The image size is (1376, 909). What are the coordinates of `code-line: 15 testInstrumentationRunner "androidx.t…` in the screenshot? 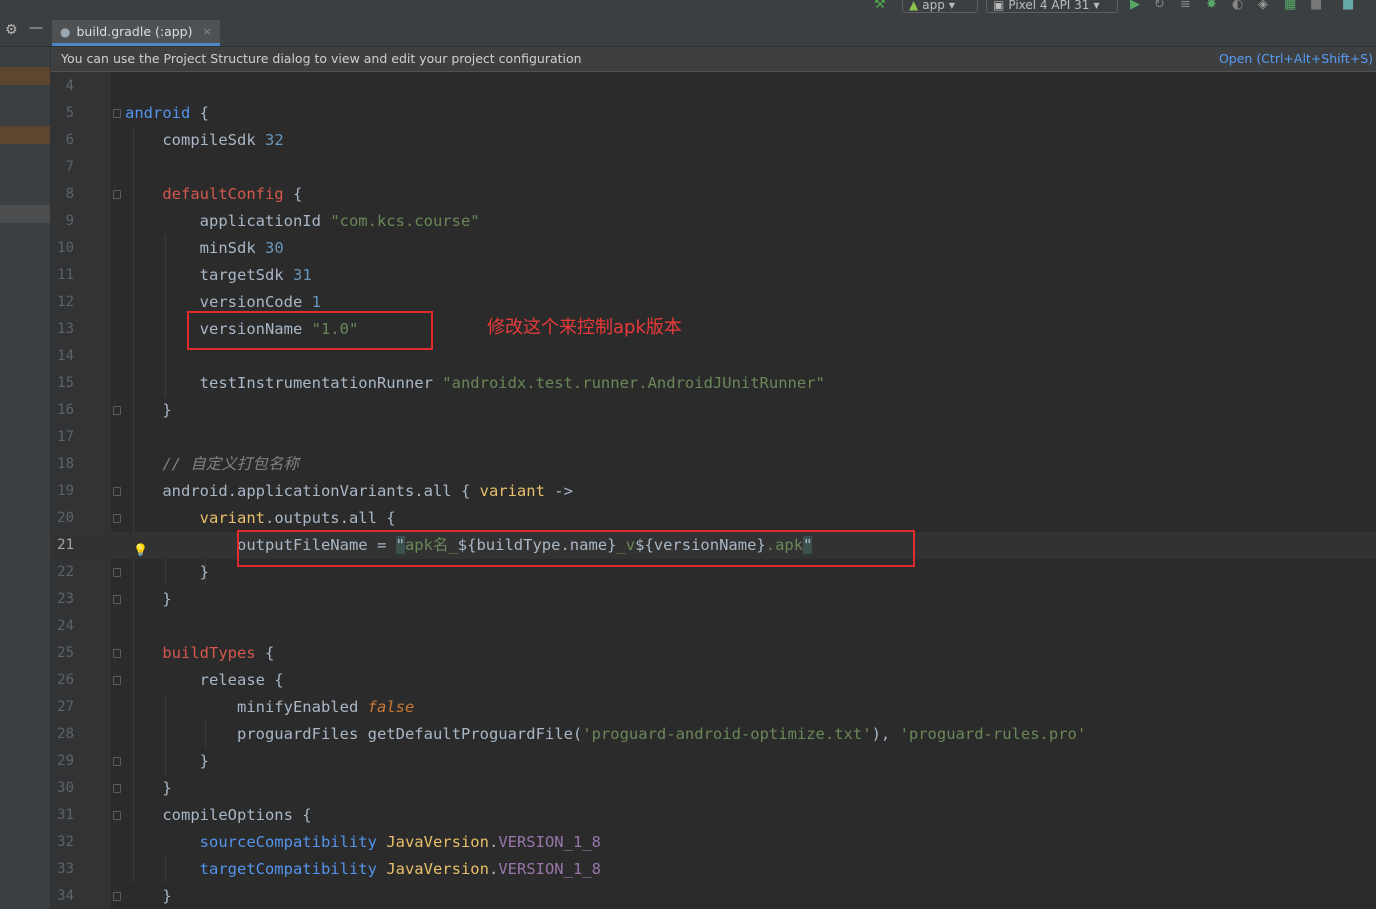 It's located at (713, 383).